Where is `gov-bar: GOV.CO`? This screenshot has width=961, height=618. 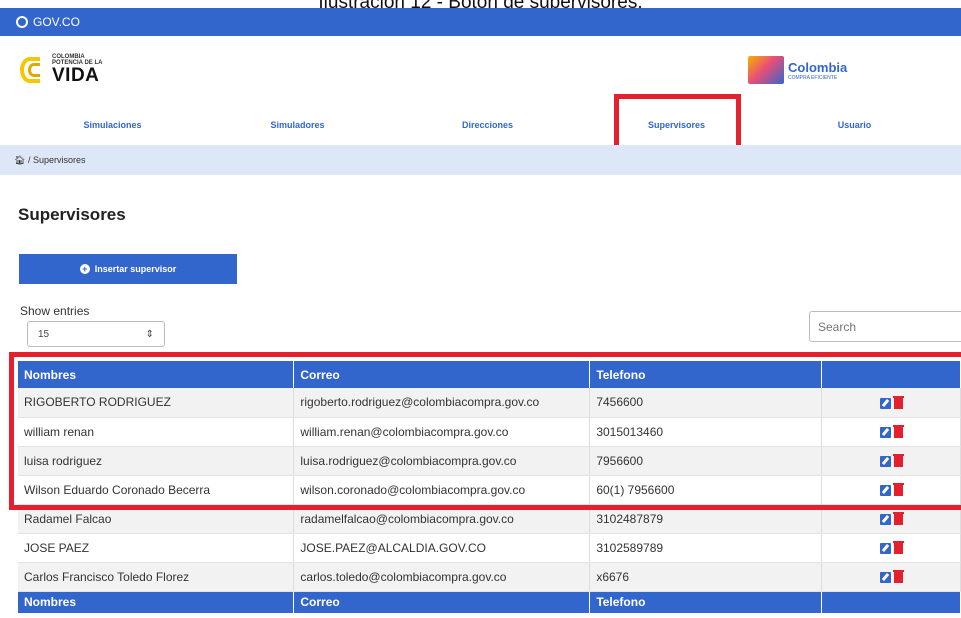
gov-bar: GOV.CO is located at coordinates (480, 22).